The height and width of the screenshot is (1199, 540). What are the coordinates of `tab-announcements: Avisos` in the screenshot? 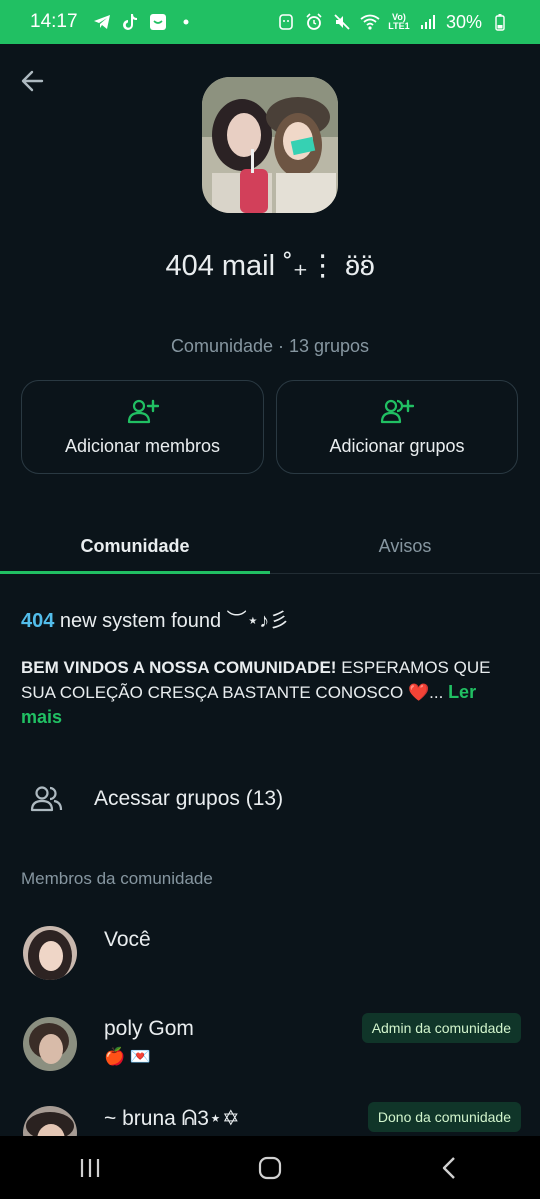 It's located at (405, 546).